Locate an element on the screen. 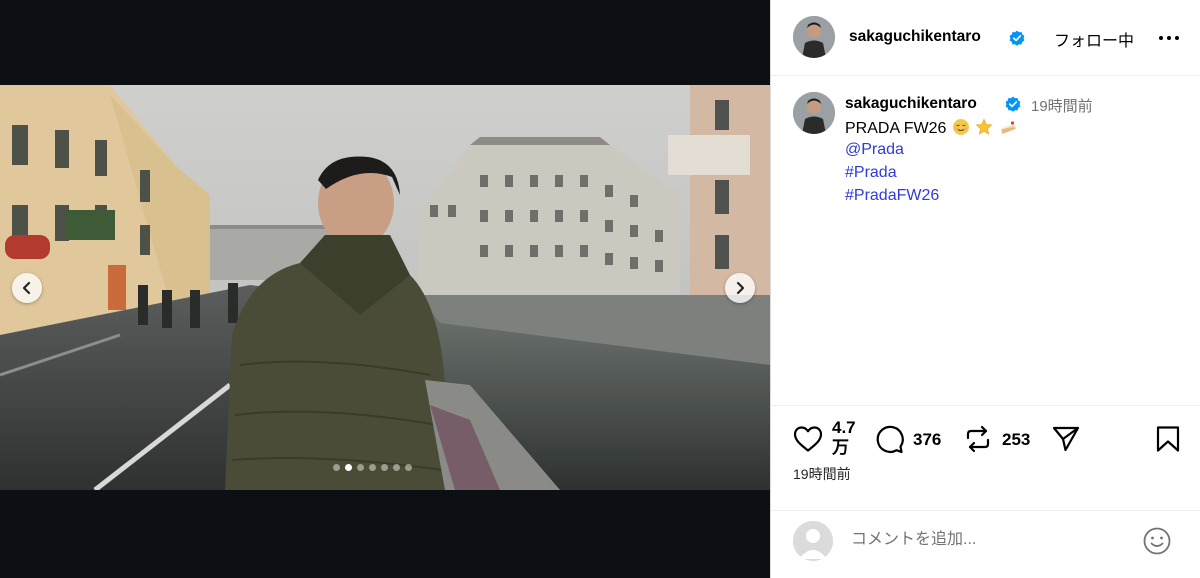 The width and height of the screenshot is (1200, 578). comment-input is located at coordinates (996, 540).